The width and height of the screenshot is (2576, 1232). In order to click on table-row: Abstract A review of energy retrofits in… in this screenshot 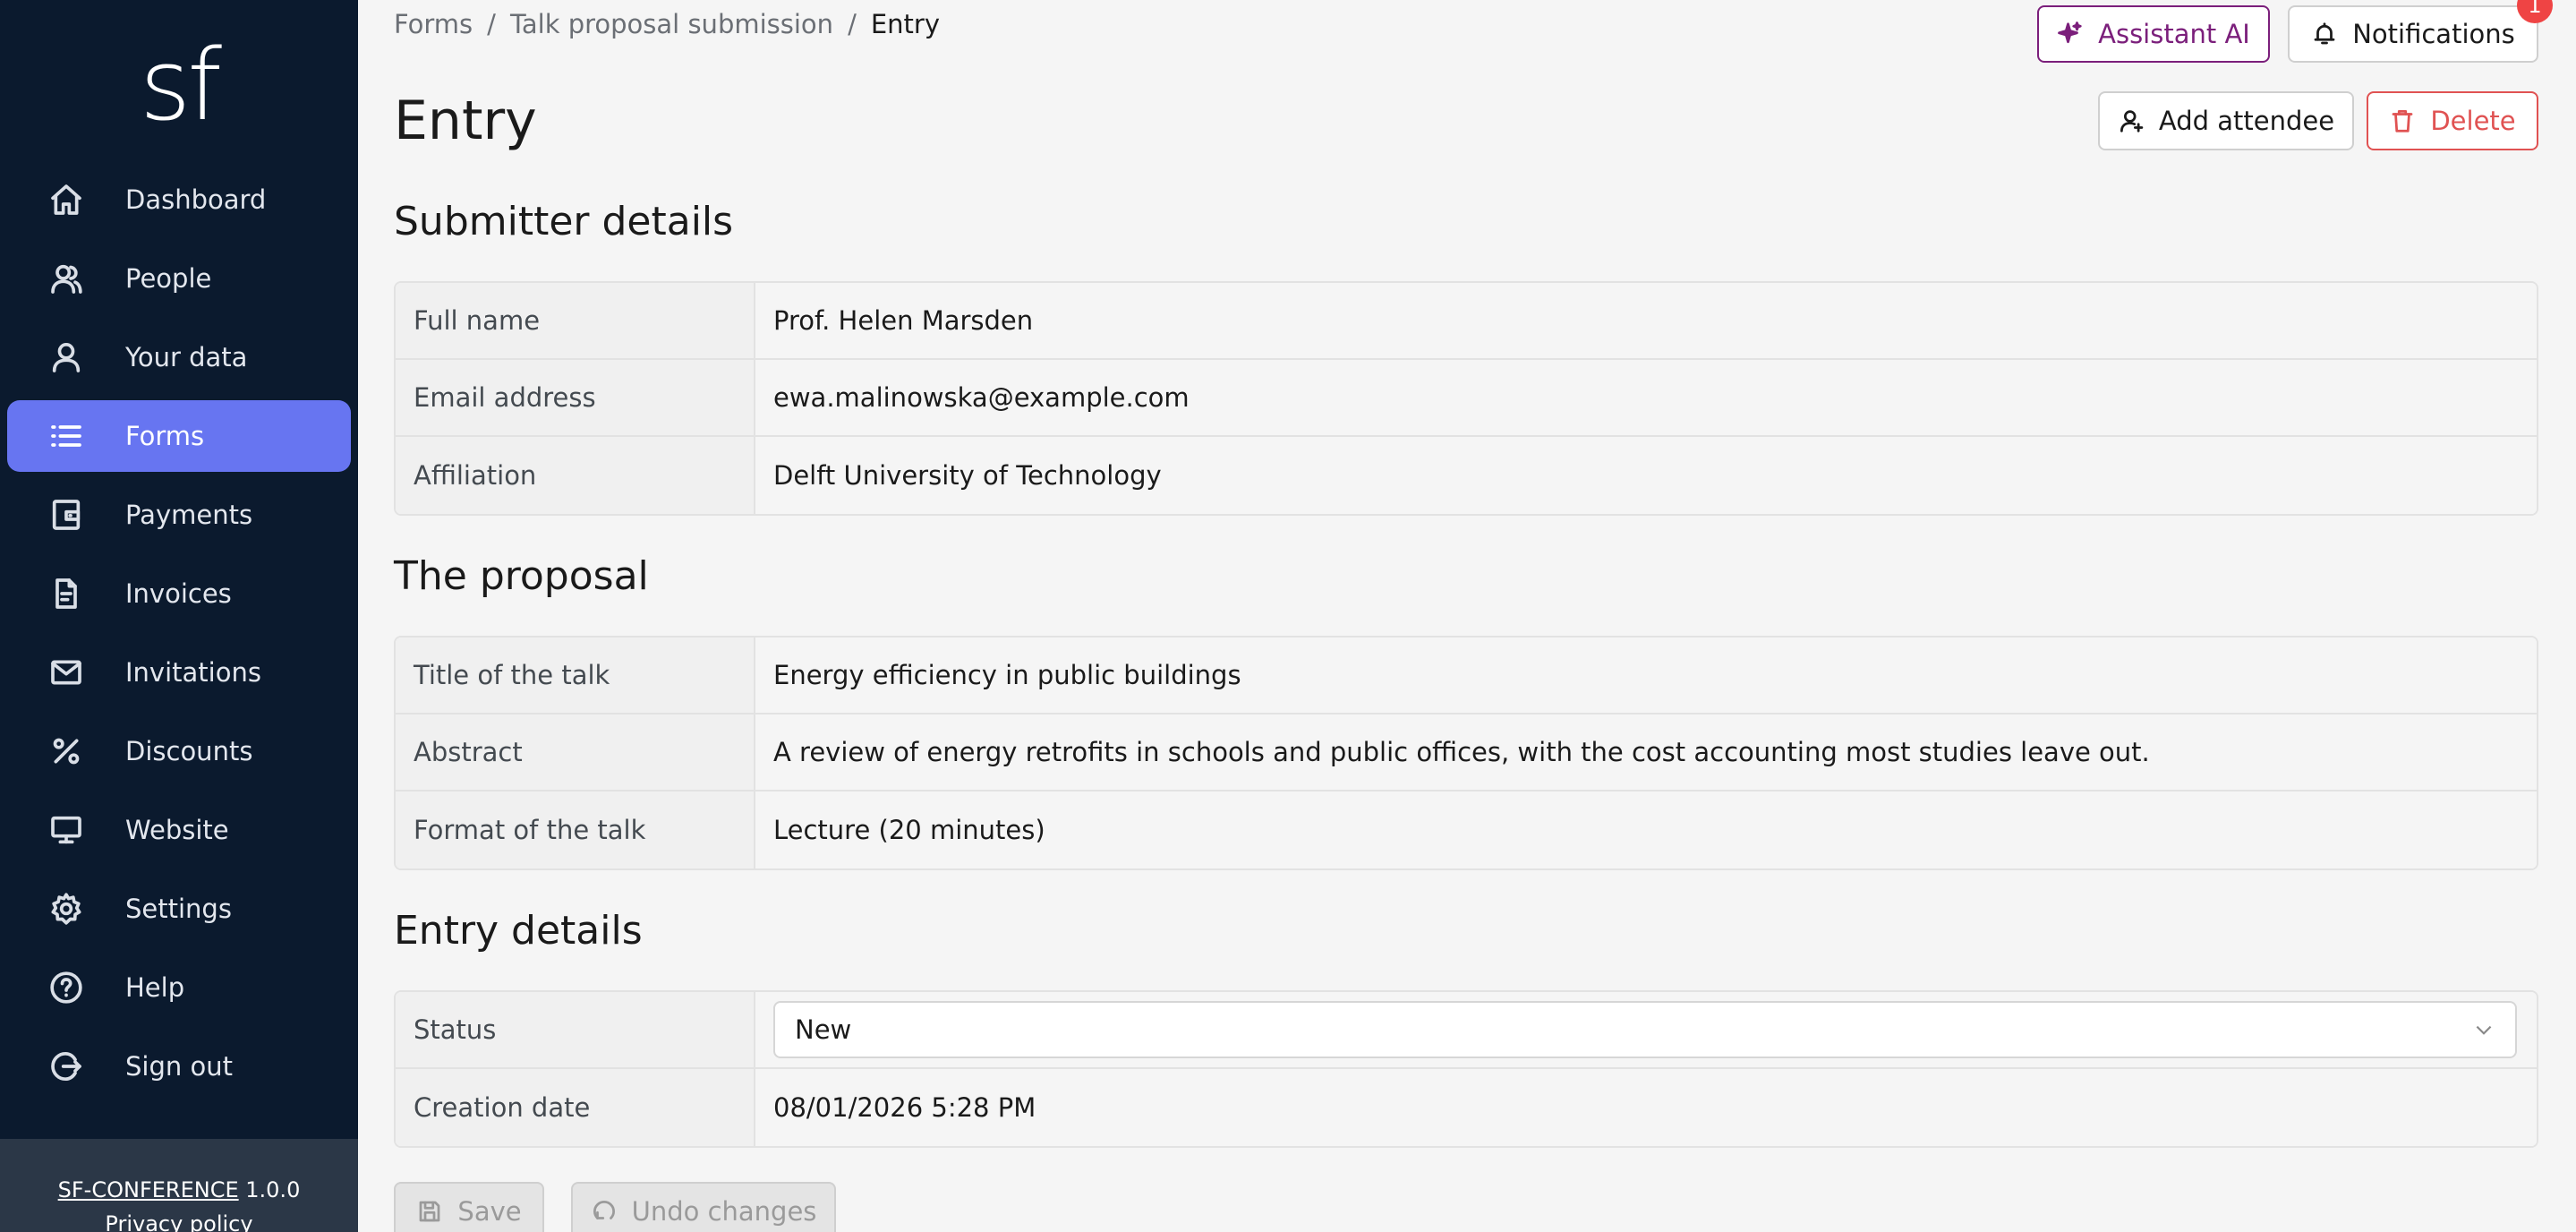, I will do `click(1466, 752)`.